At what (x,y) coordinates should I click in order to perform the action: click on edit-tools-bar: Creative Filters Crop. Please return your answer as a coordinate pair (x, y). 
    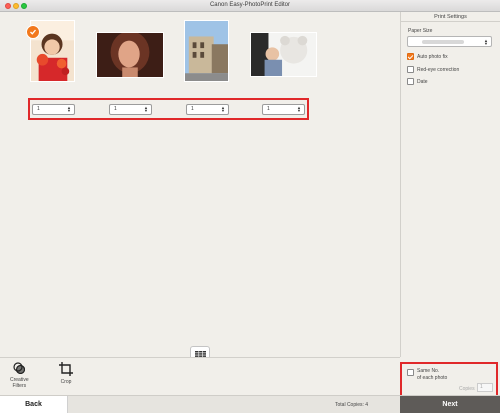
    Looking at the image, I should click on (200, 376).